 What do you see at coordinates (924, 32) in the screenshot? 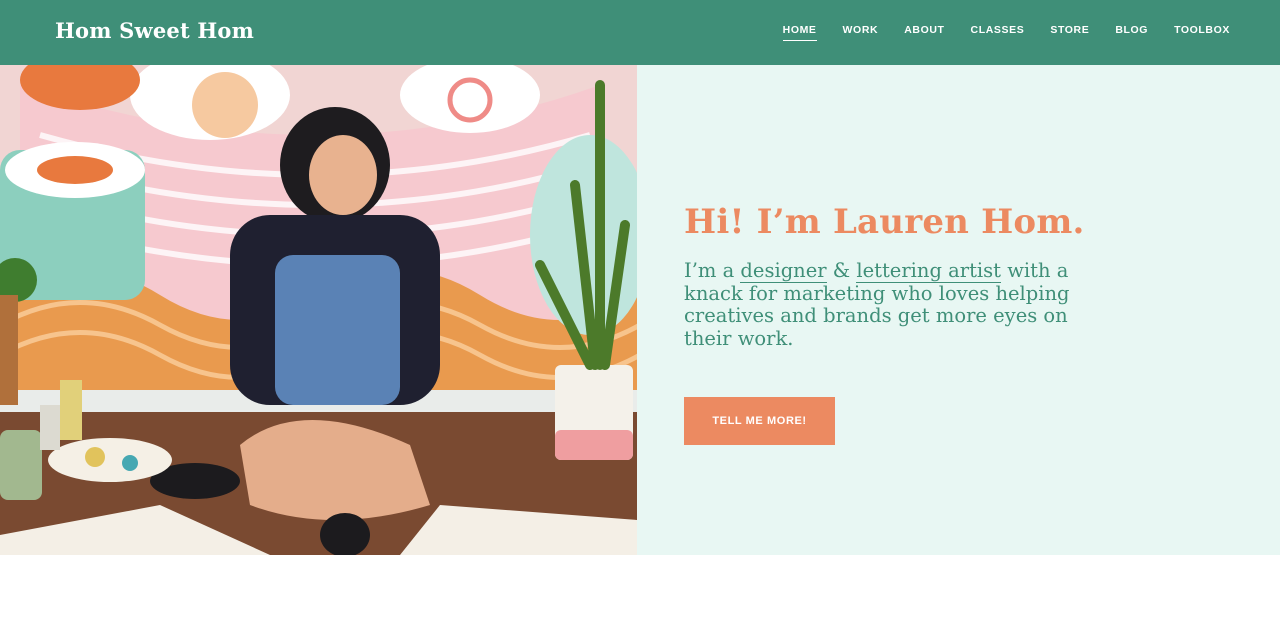
I see `nav-item-about: ABOUT` at bounding box center [924, 32].